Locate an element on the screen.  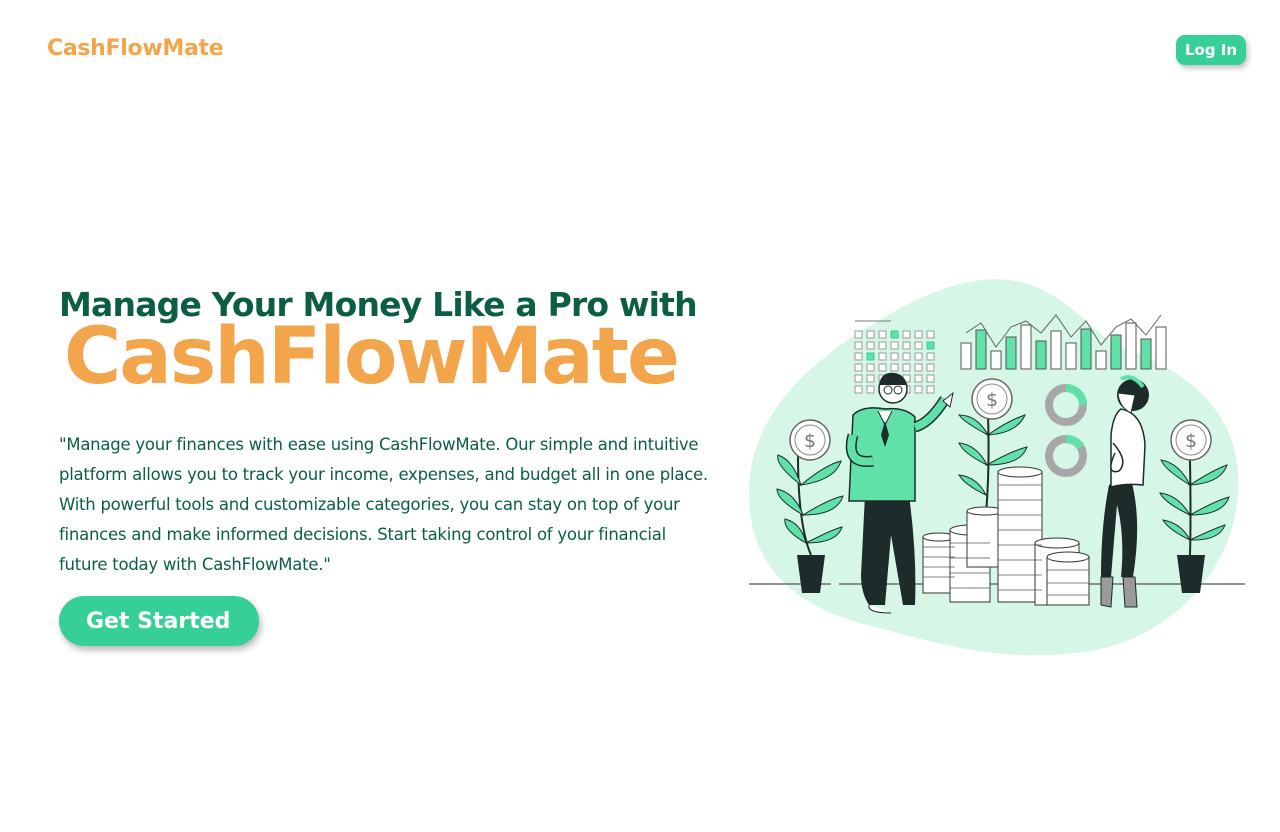
login-button: Log In is located at coordinates (1211, 50).